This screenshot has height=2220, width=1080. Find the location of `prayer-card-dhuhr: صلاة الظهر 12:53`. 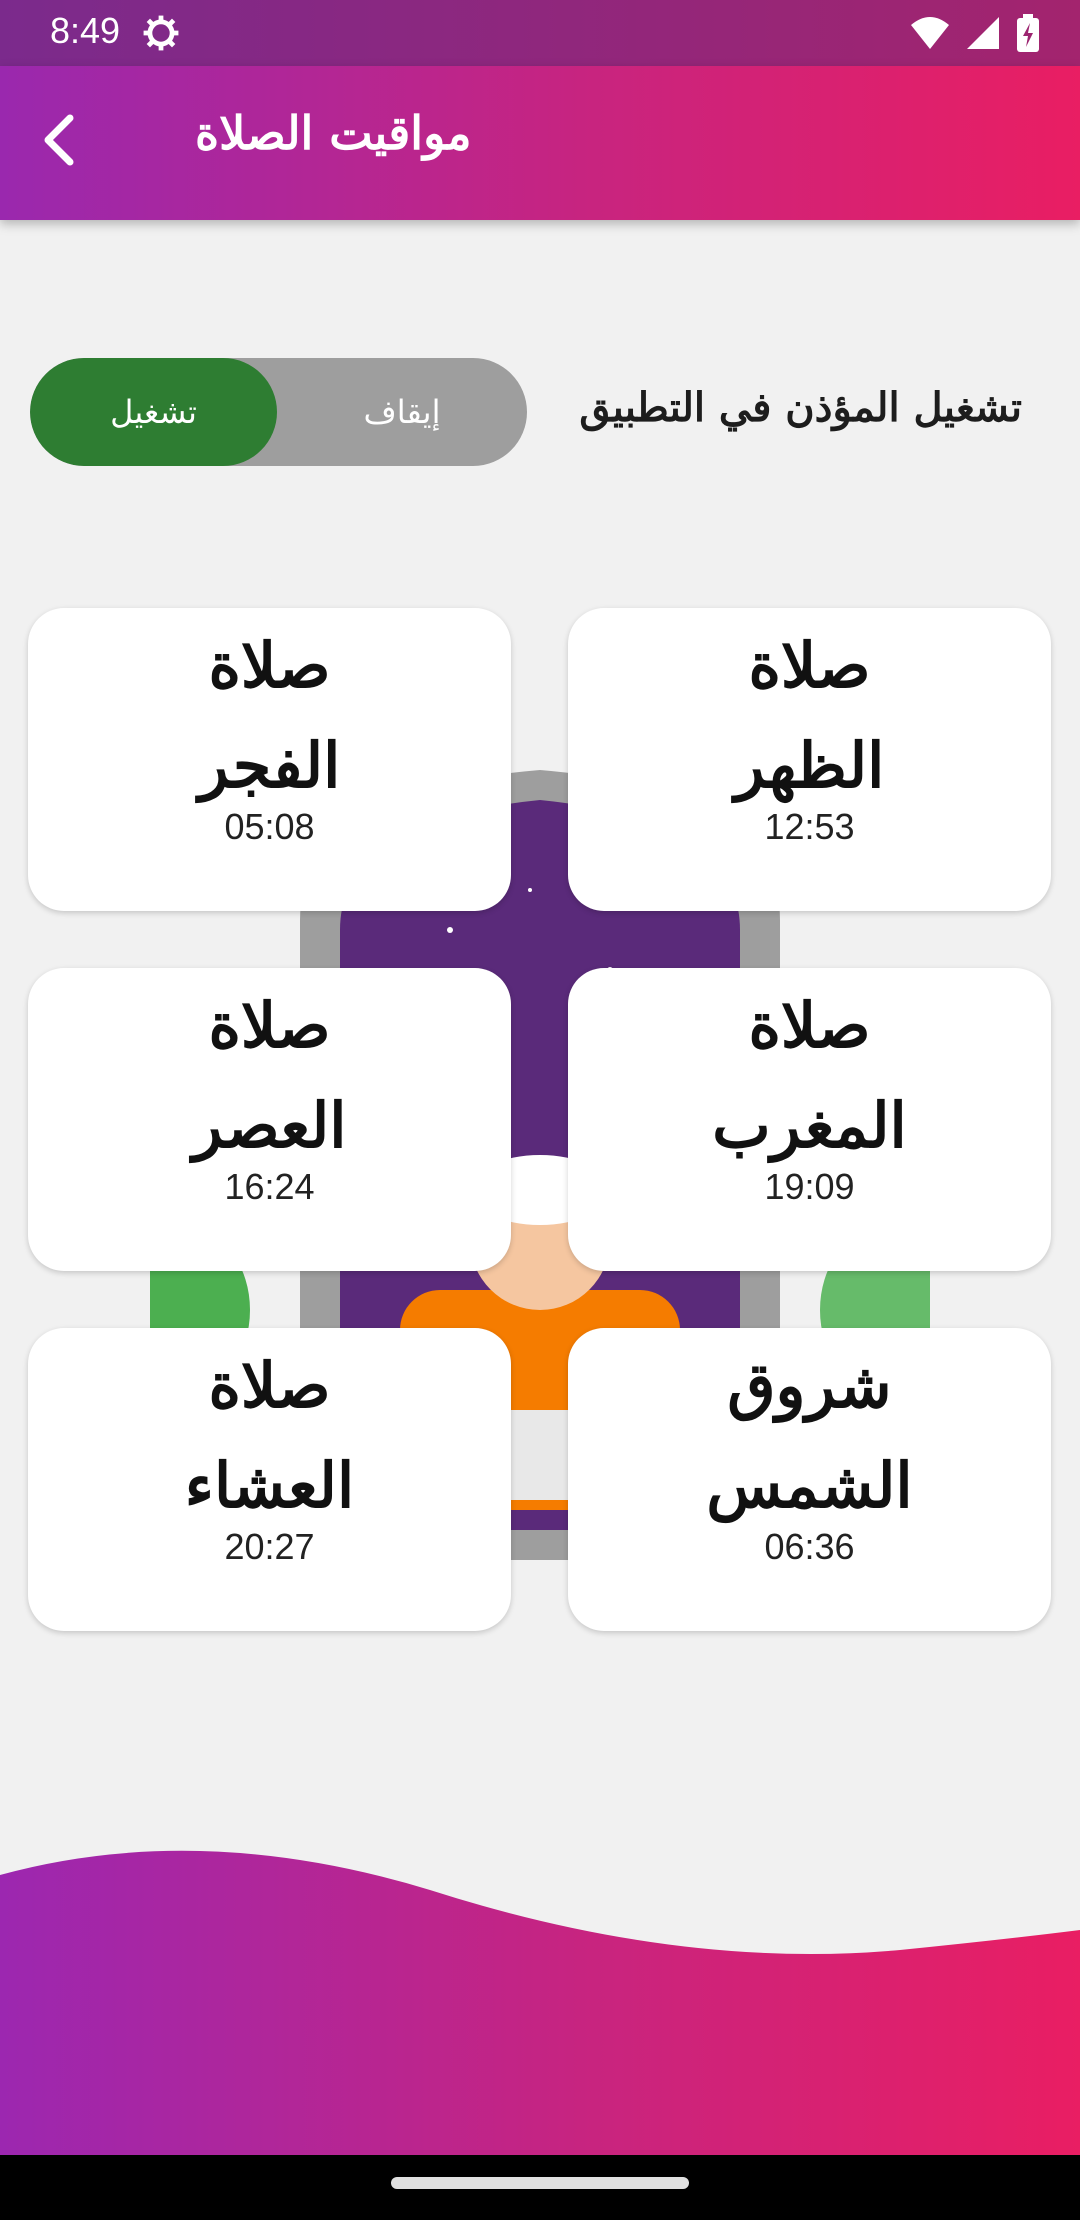

prayer-card-dhuhr: صلاة الظهر 12:53 is located at coordinates (809, 759).